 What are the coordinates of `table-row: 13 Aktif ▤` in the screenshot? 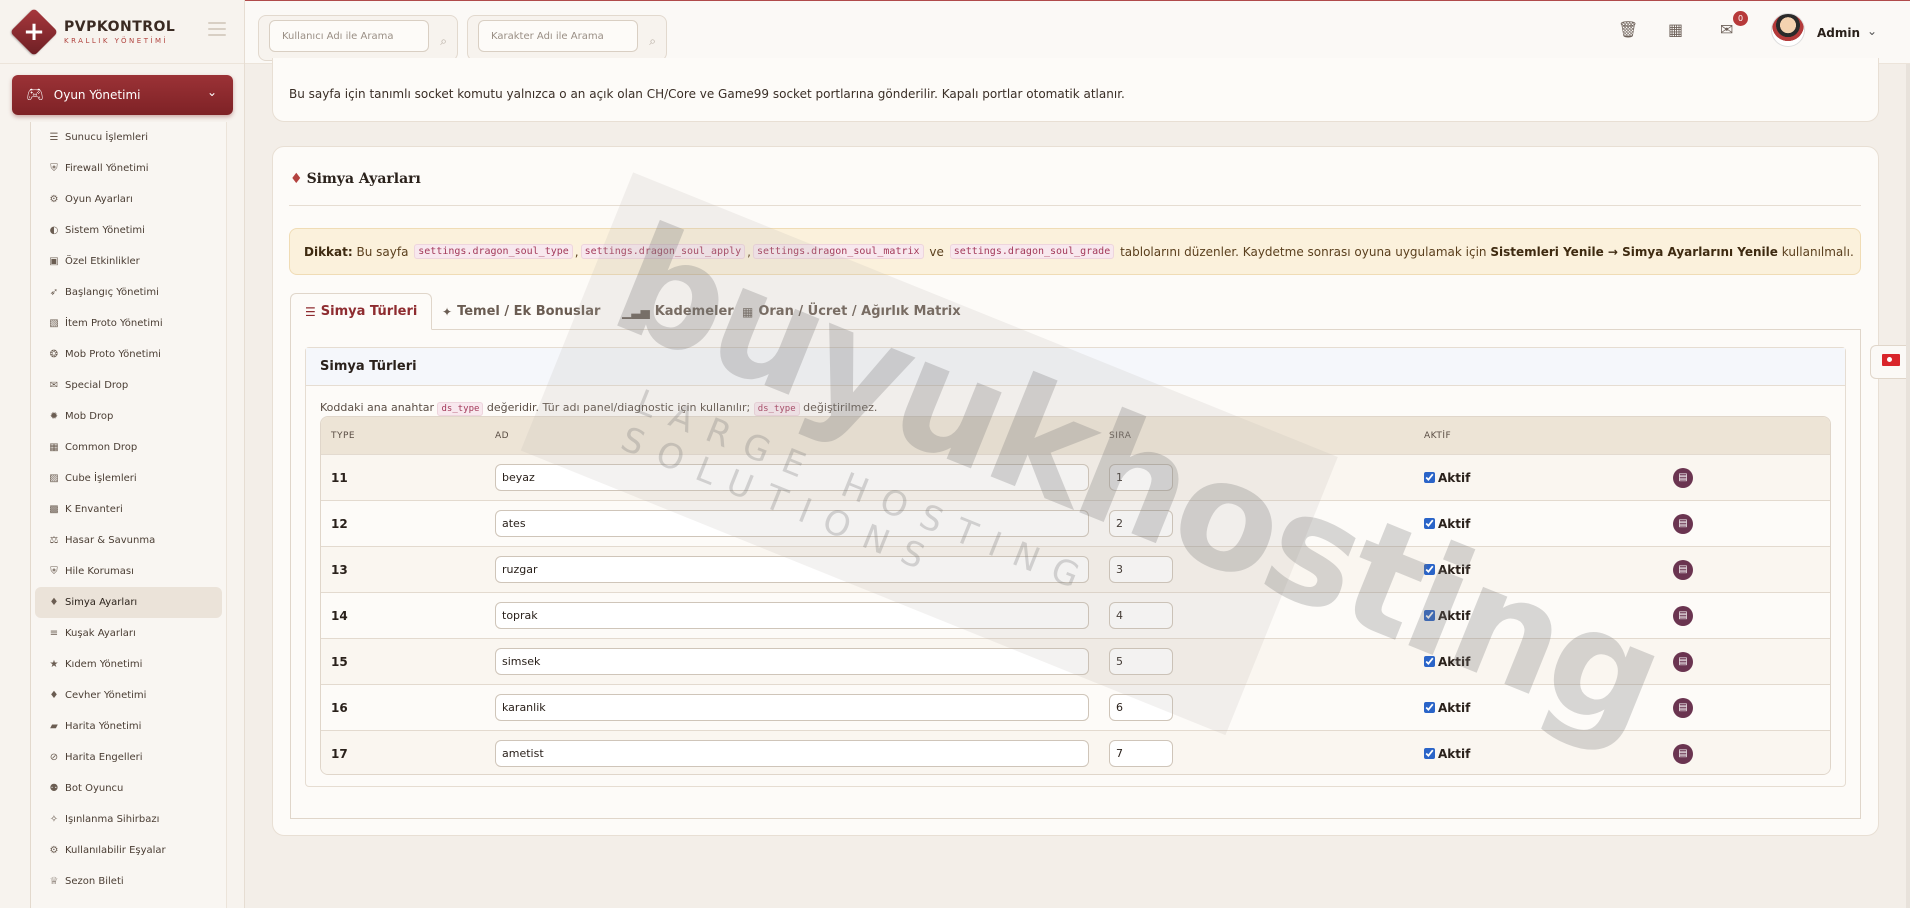 It's located at (1075, 569).